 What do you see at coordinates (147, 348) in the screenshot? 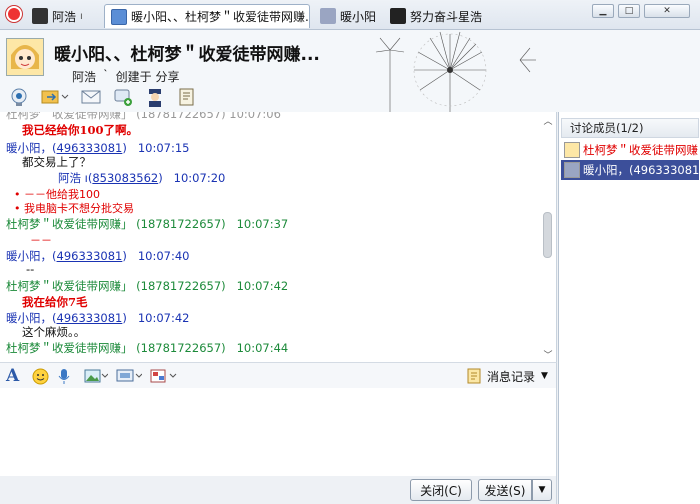
I see `message-header: 杜柯梦＂收爱徒带网赚」 (18781722657) 10:07:44` at bounding box center [147, 348].